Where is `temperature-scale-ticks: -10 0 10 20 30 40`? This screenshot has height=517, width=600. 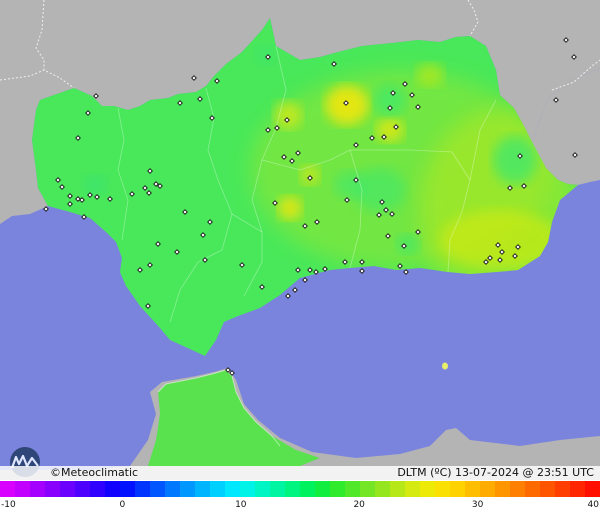 temperature-scale-ticks: -10 0 10 20 30 40 is located at coordinates (300, 507).